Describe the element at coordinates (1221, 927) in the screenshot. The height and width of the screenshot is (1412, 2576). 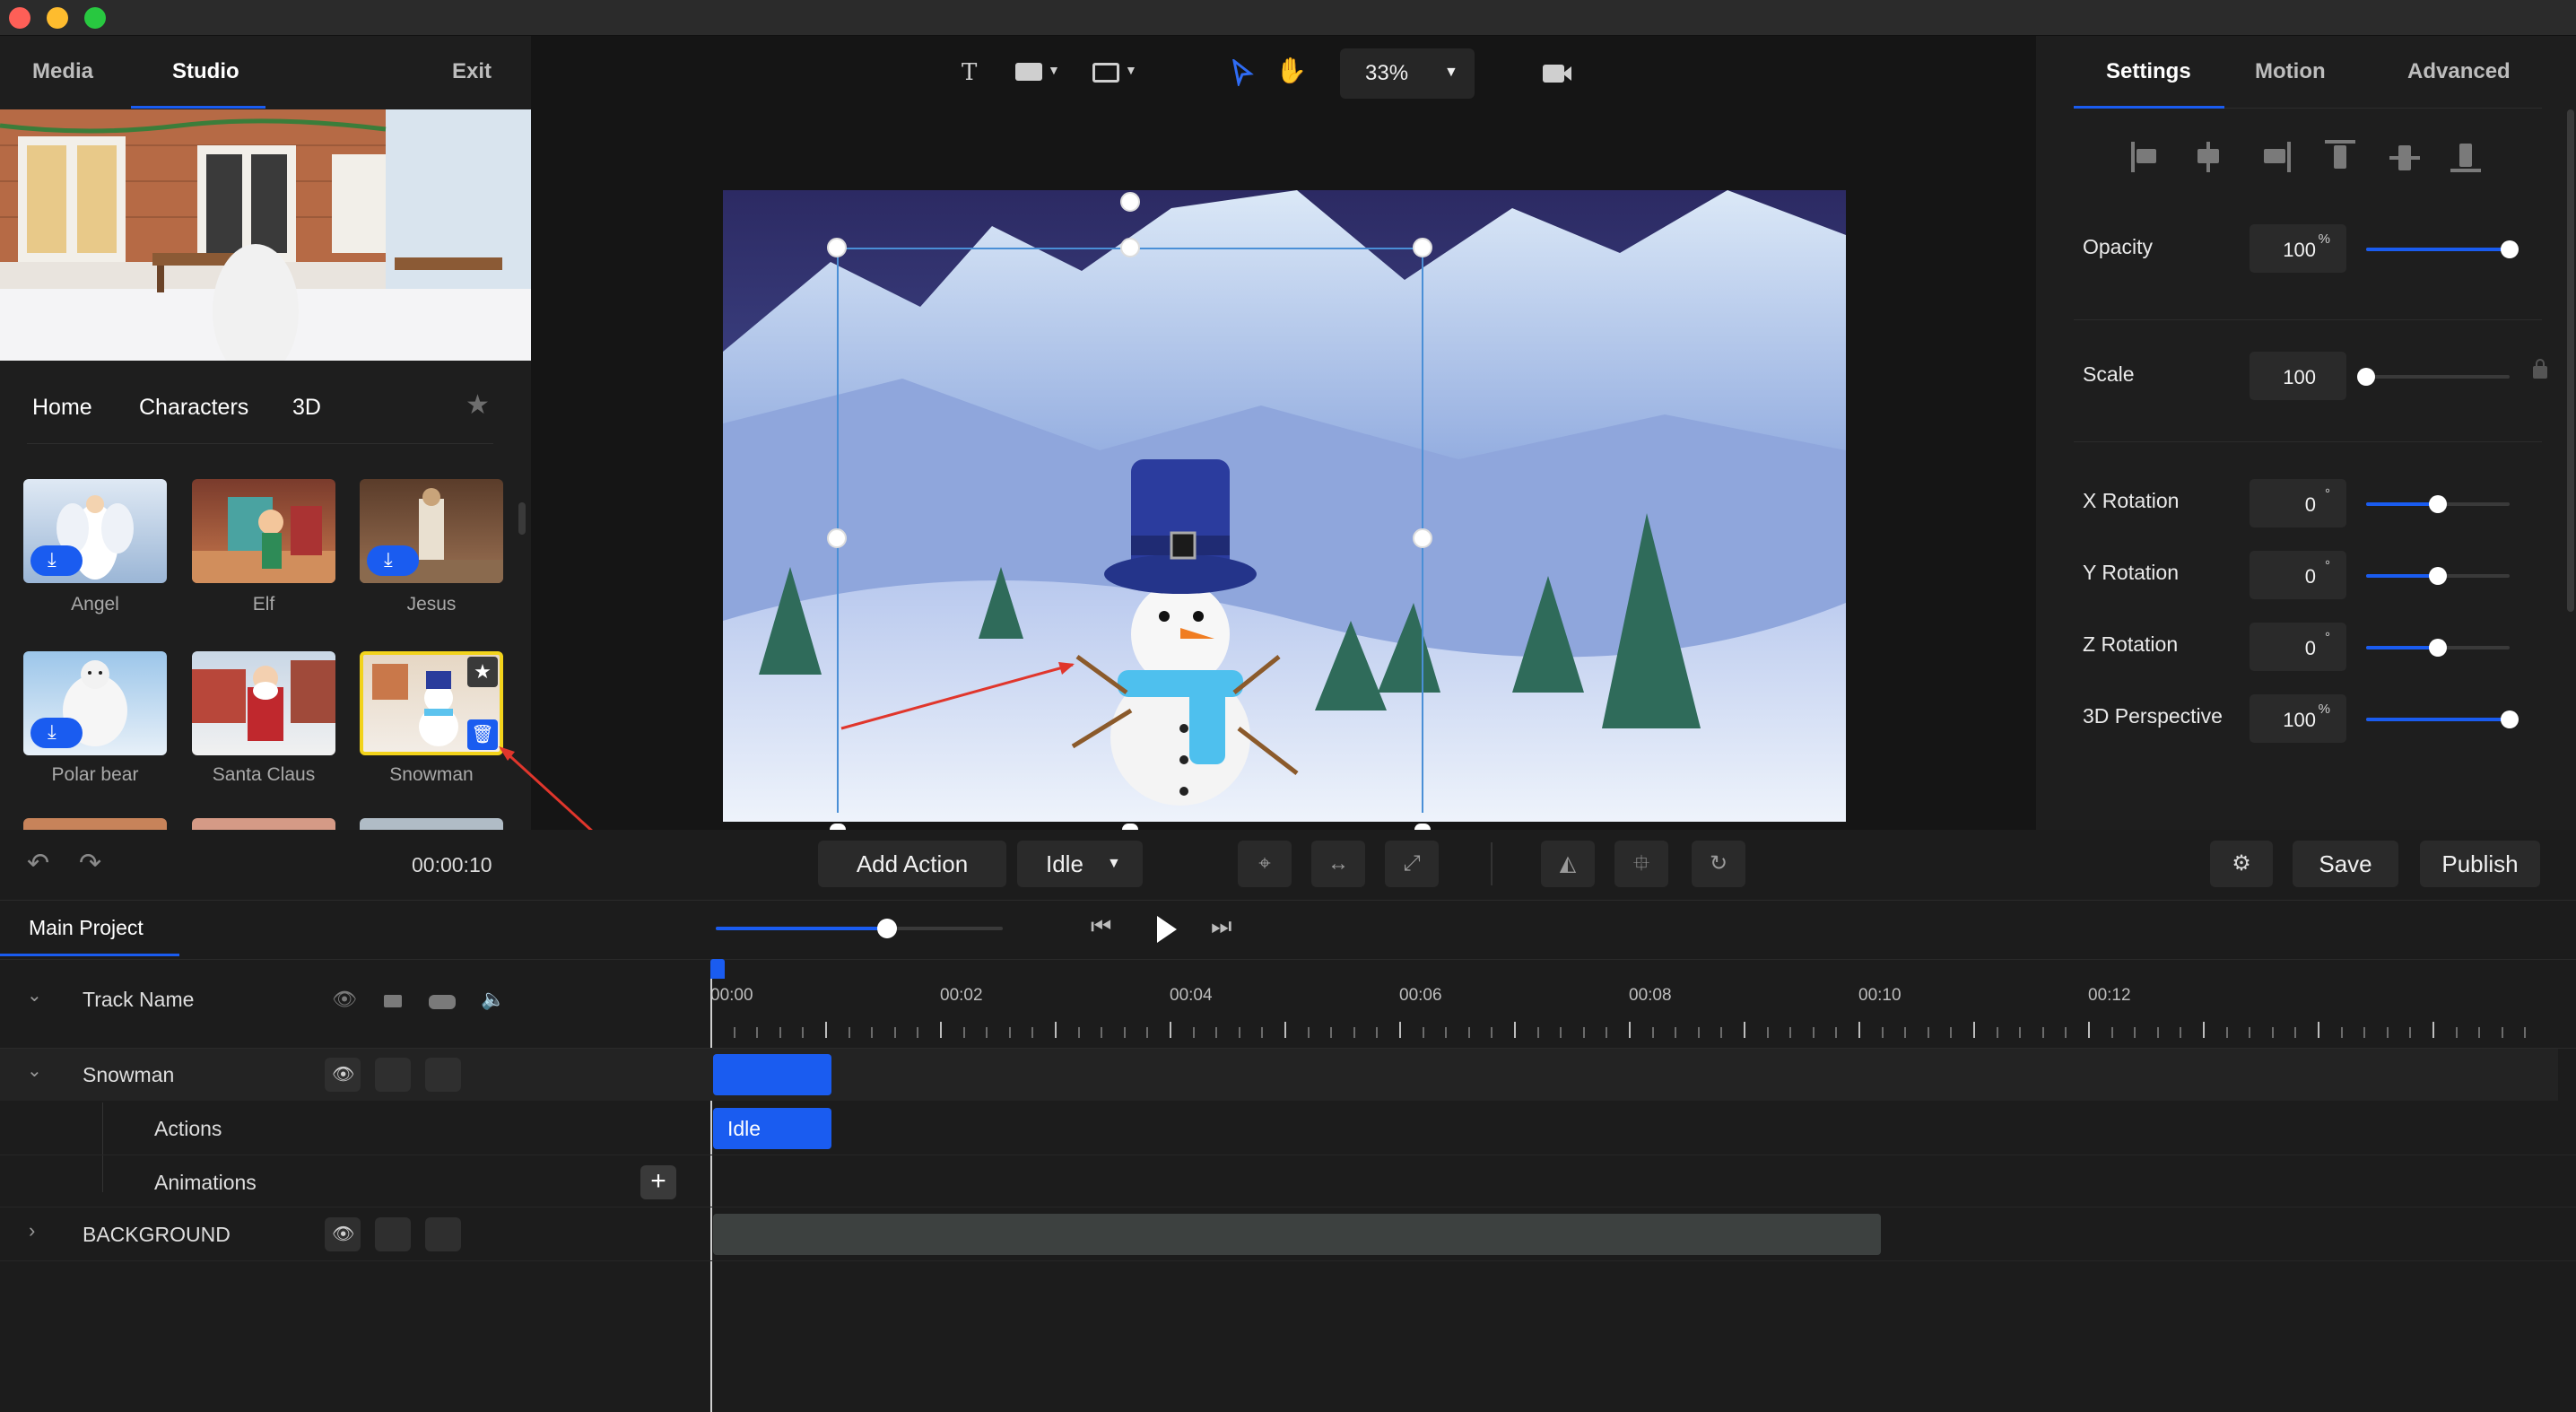
I see `skip-forward-icon: ⏭` at that location.